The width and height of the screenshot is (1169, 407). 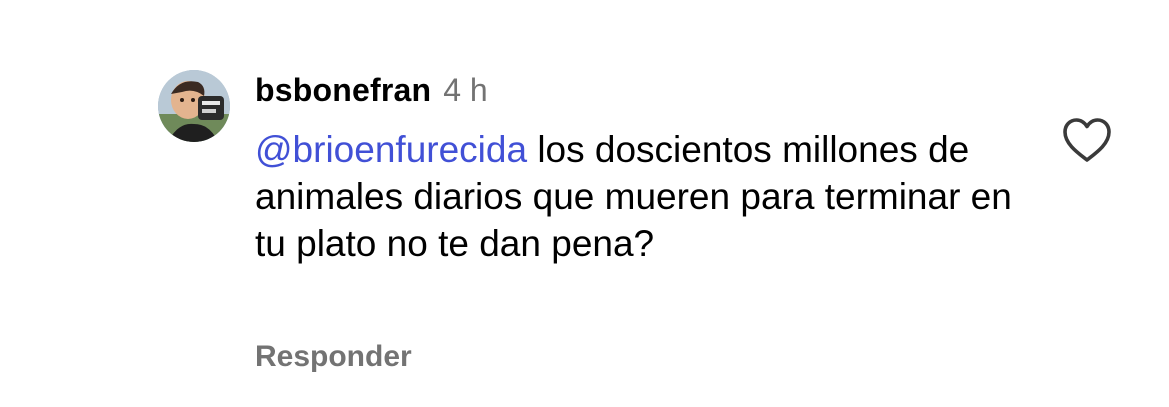 I want to click on comment-header: bsbonefran 4 h, so click(x=371, y=92).